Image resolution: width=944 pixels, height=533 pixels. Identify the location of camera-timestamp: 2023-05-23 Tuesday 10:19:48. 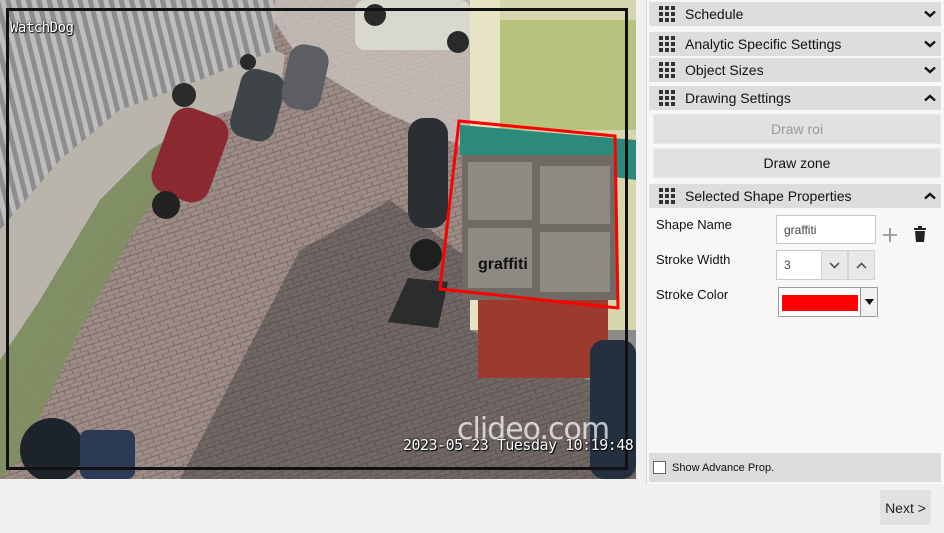
(518, 445).